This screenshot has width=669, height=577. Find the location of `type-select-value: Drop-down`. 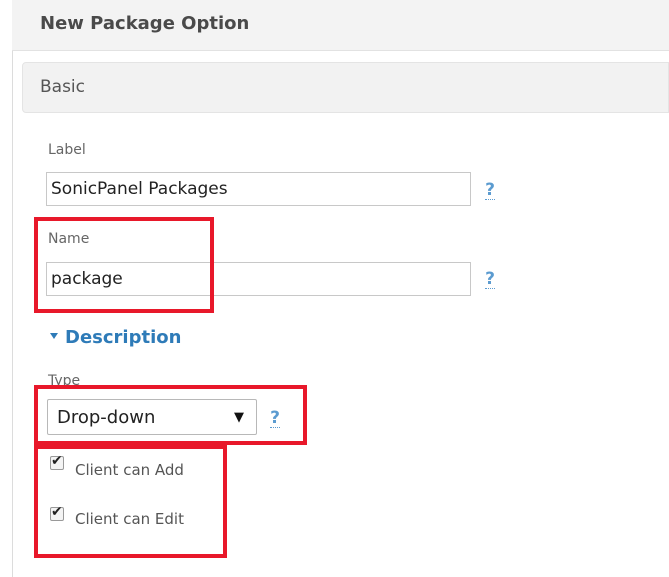

type-select-value: Drop-down is located at coordinates (106, 417).